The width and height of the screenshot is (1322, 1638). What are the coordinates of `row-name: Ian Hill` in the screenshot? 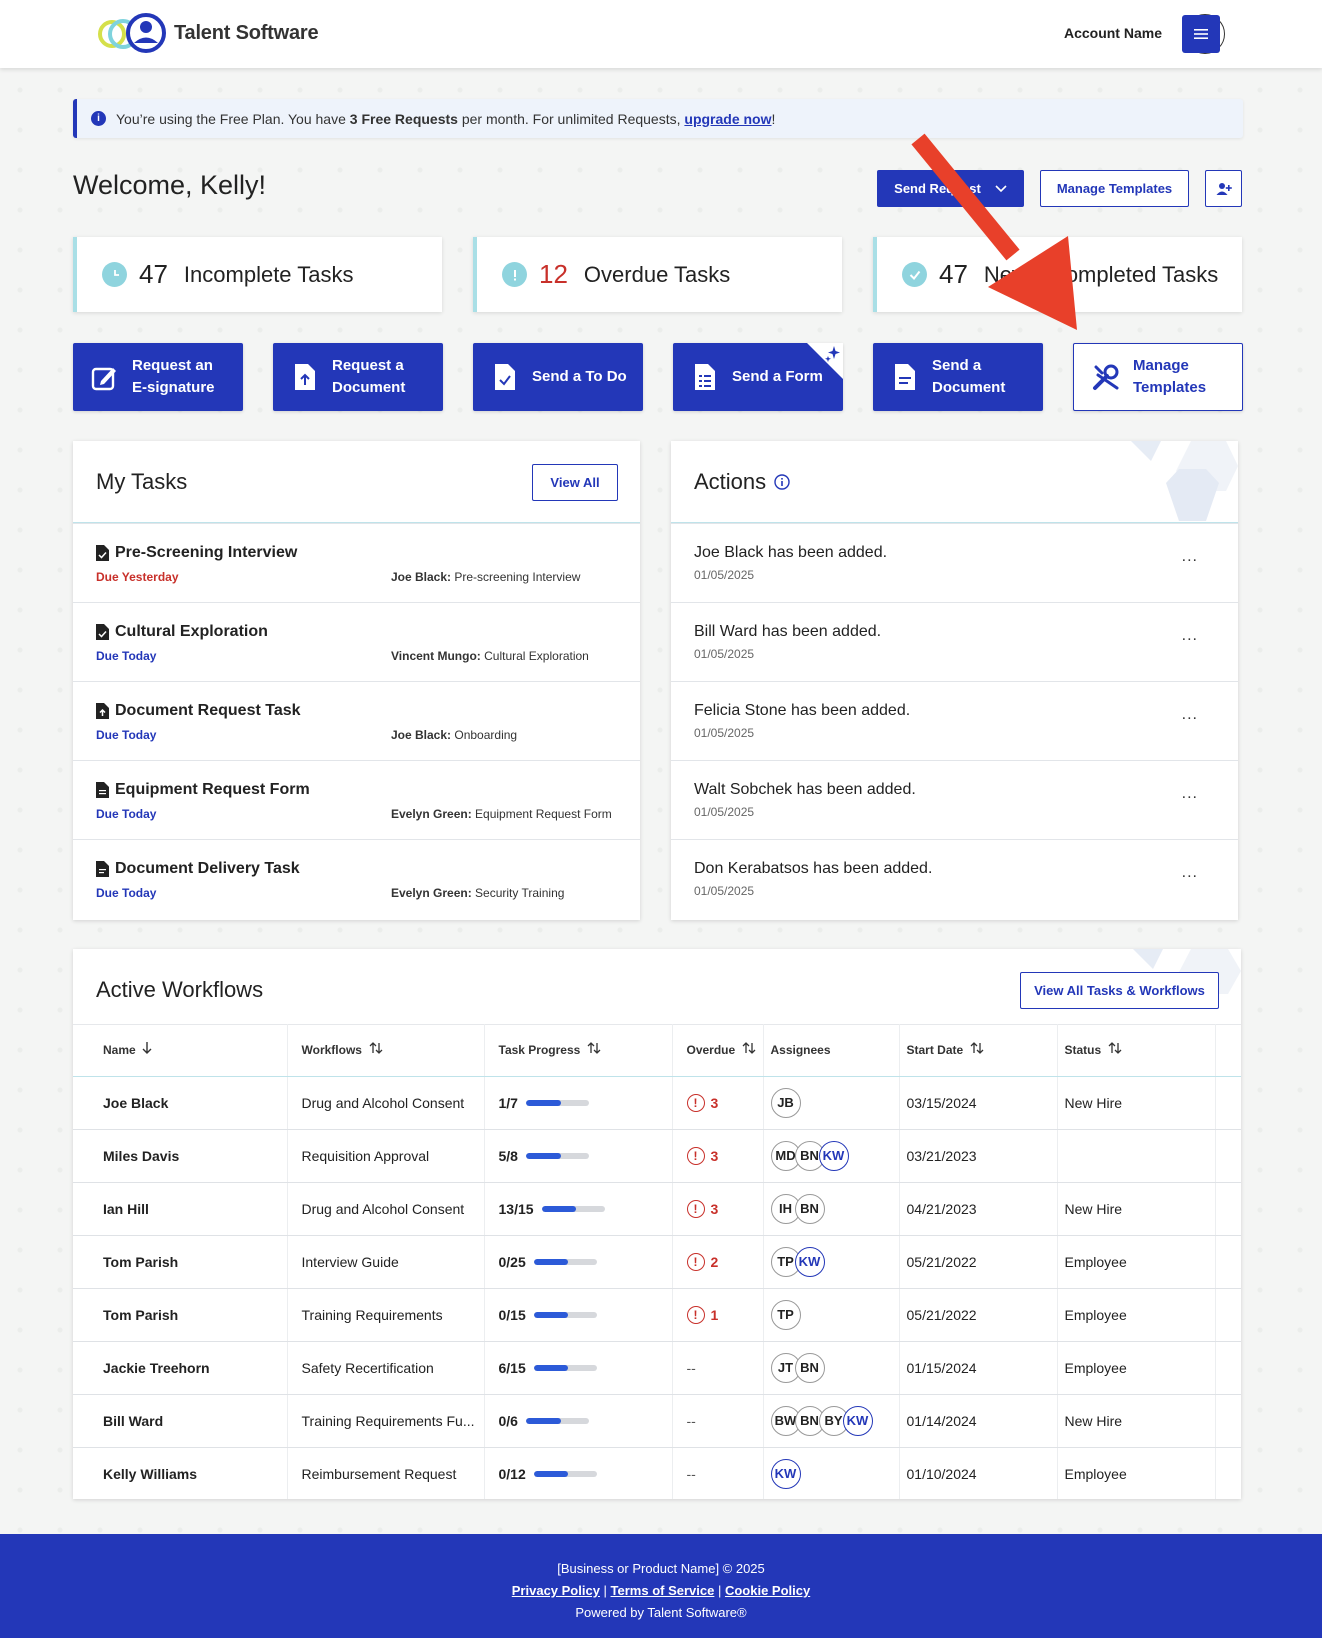 It's located at (180, 1209).